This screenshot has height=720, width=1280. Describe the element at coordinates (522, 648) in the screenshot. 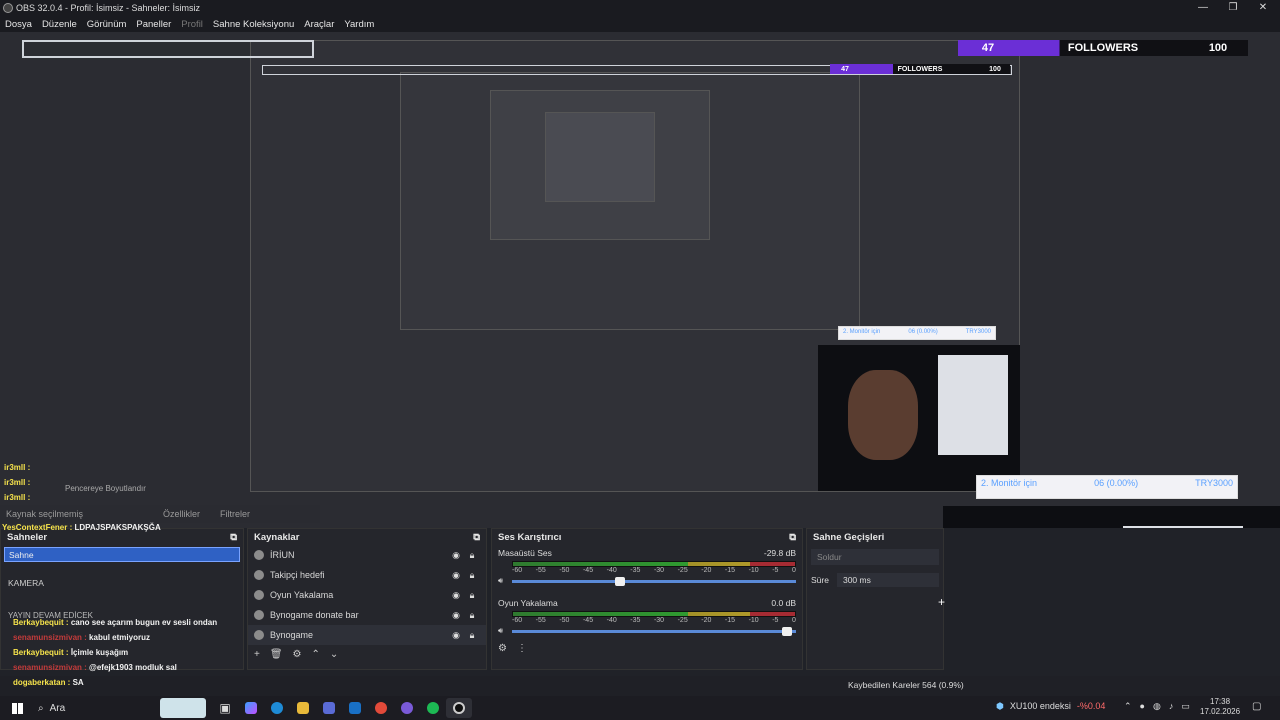

I see `mixer-menu-icon: ⋮` at that location.